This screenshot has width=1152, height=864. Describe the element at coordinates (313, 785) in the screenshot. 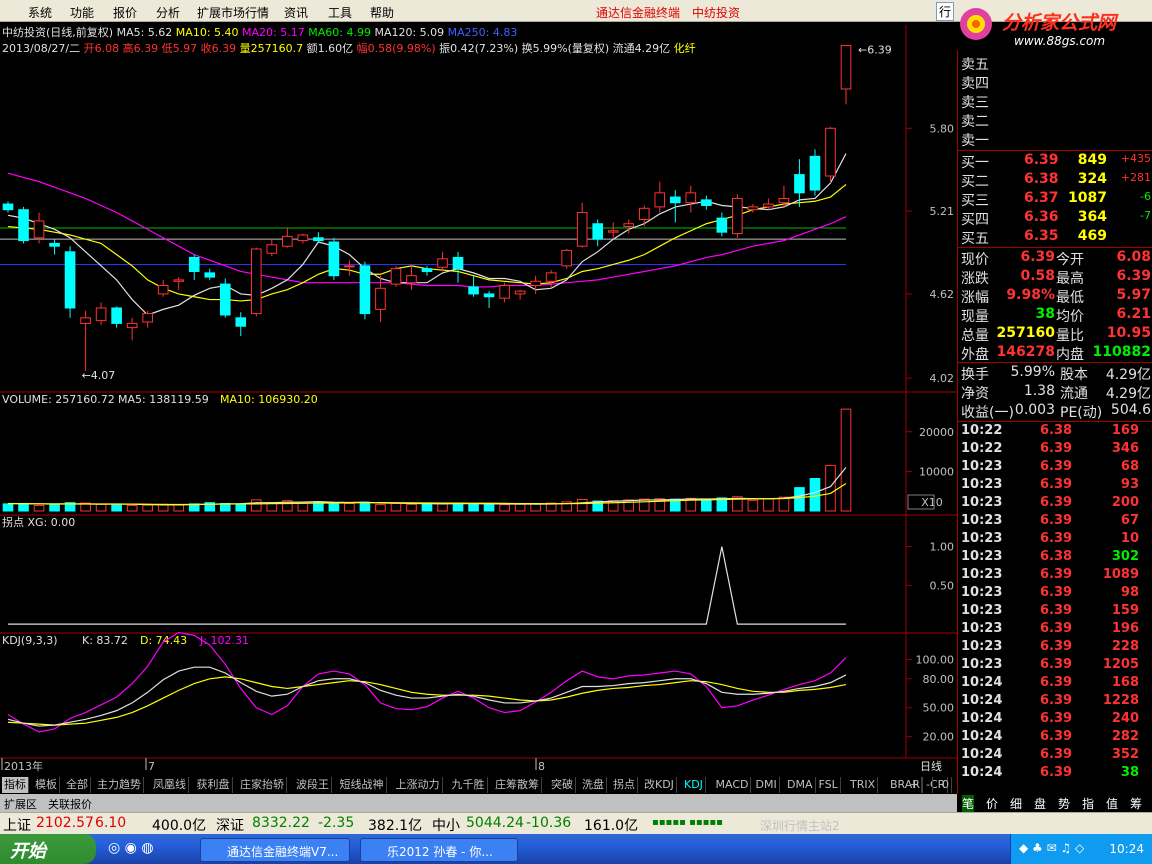

I see `indicator-tab-7: 波段王` at that location.